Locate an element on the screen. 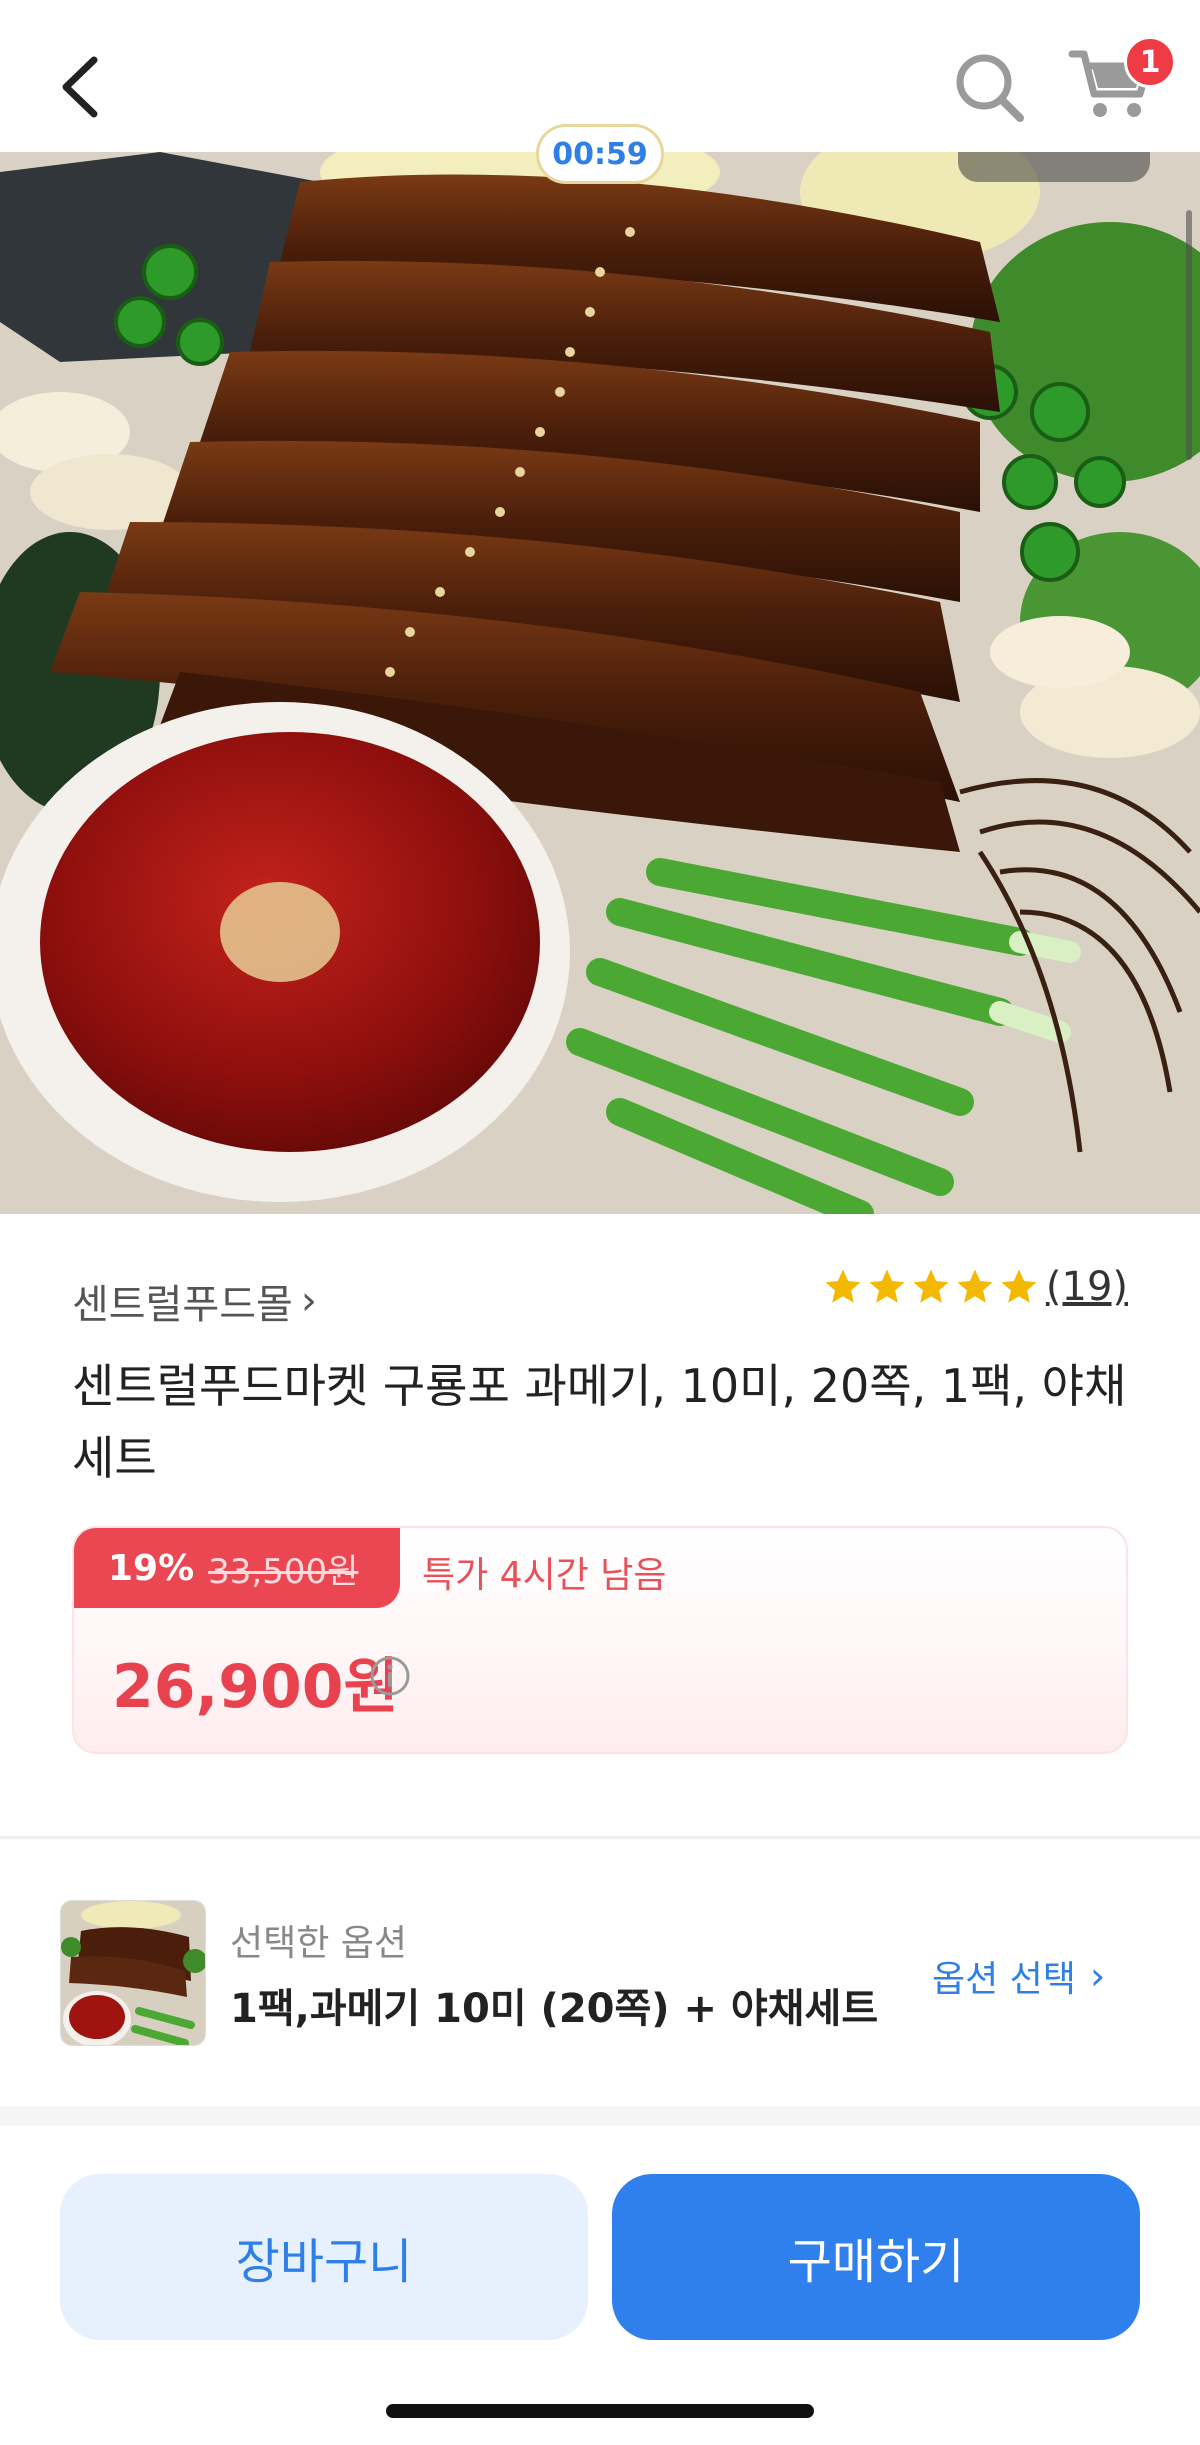  rating: (19) is located at coordinates (975, 1287).